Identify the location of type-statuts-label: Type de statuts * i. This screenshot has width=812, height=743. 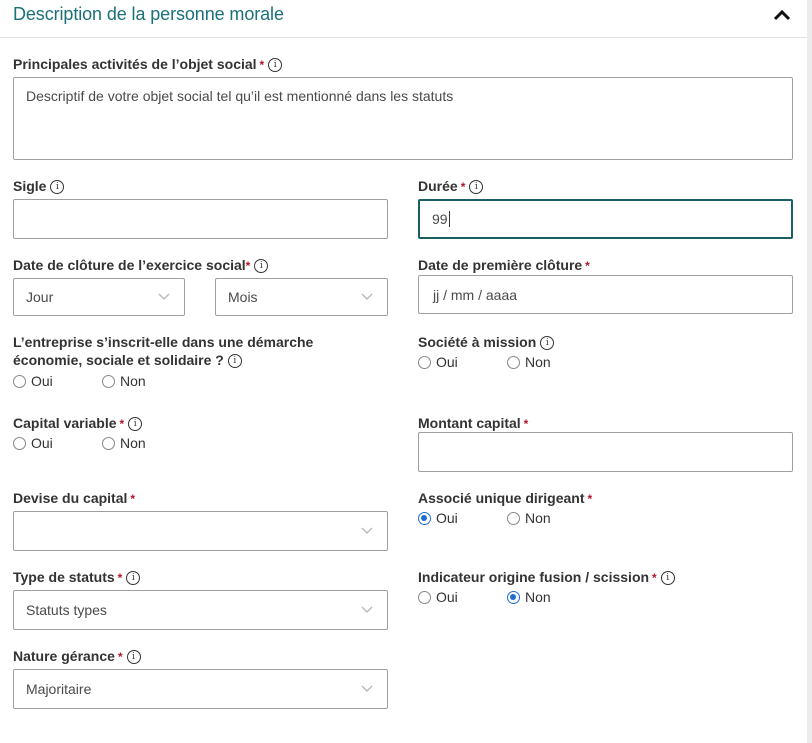
(77, 577).